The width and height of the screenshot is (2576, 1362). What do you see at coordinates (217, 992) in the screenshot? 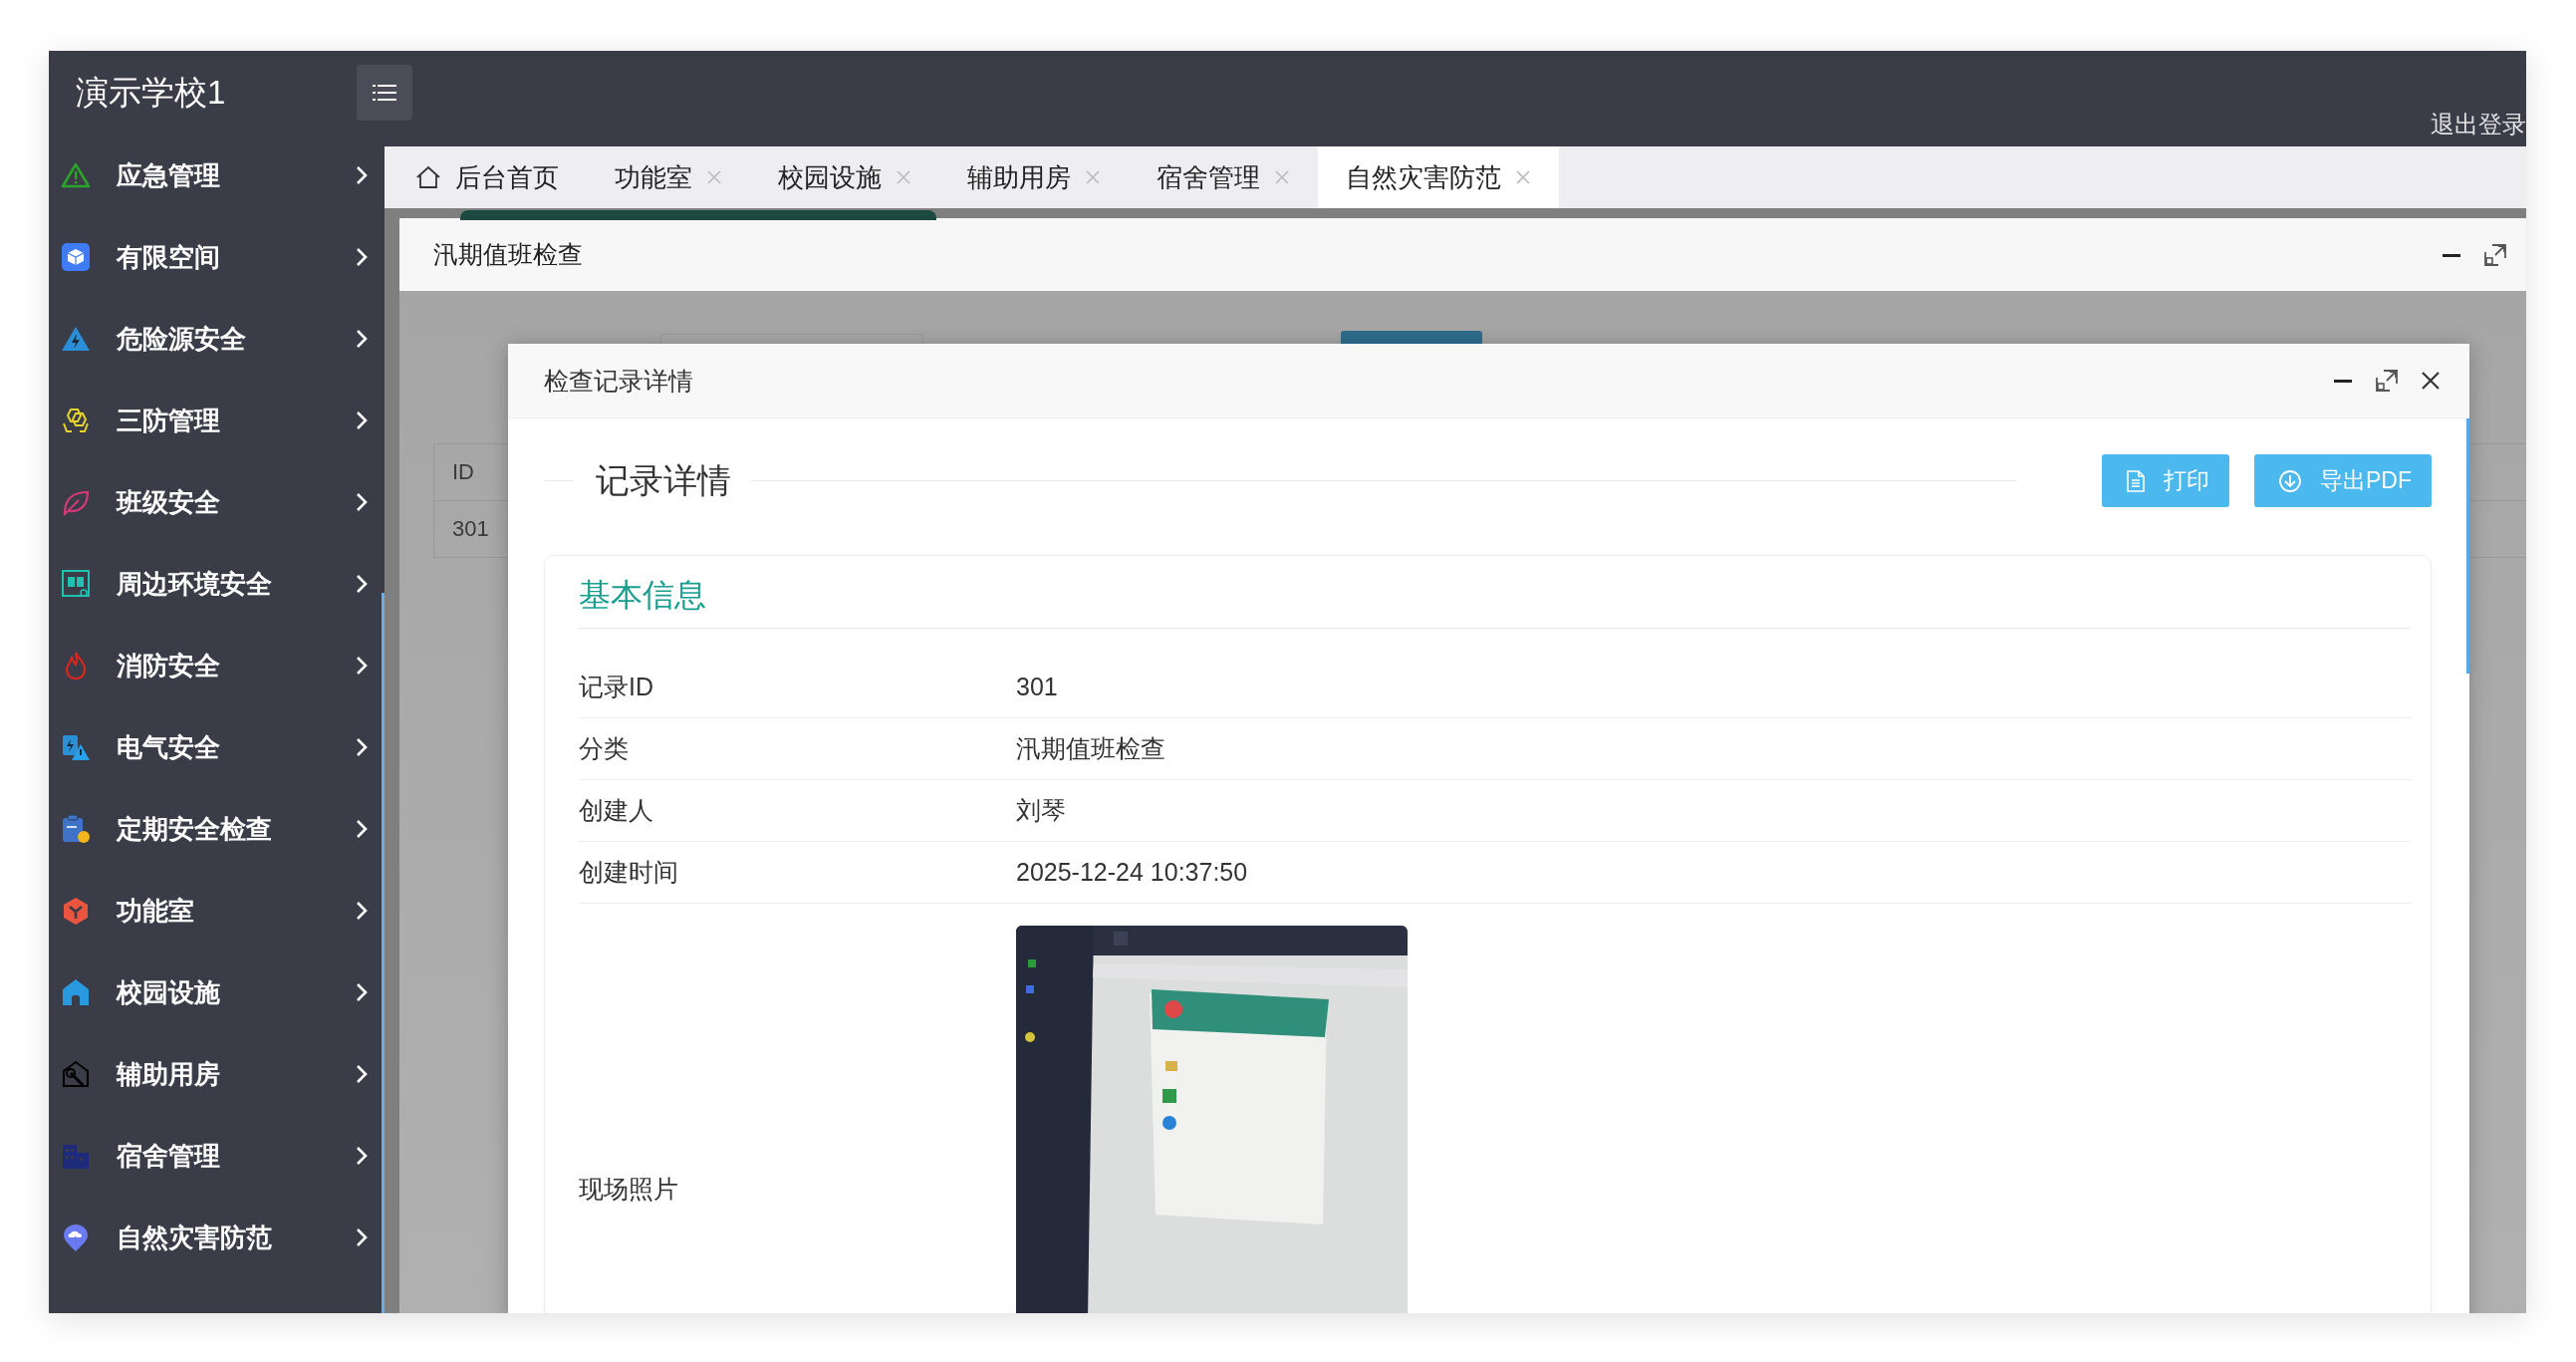
I see `sidebar-item: 校园设施` at bounding box center [217, 992].